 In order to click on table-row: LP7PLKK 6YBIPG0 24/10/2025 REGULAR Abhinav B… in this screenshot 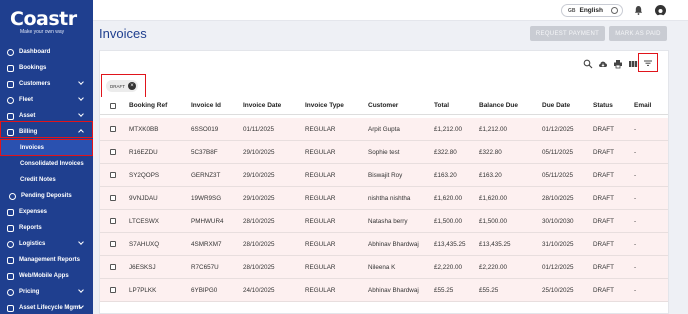, I will do `click(384, 290)`.